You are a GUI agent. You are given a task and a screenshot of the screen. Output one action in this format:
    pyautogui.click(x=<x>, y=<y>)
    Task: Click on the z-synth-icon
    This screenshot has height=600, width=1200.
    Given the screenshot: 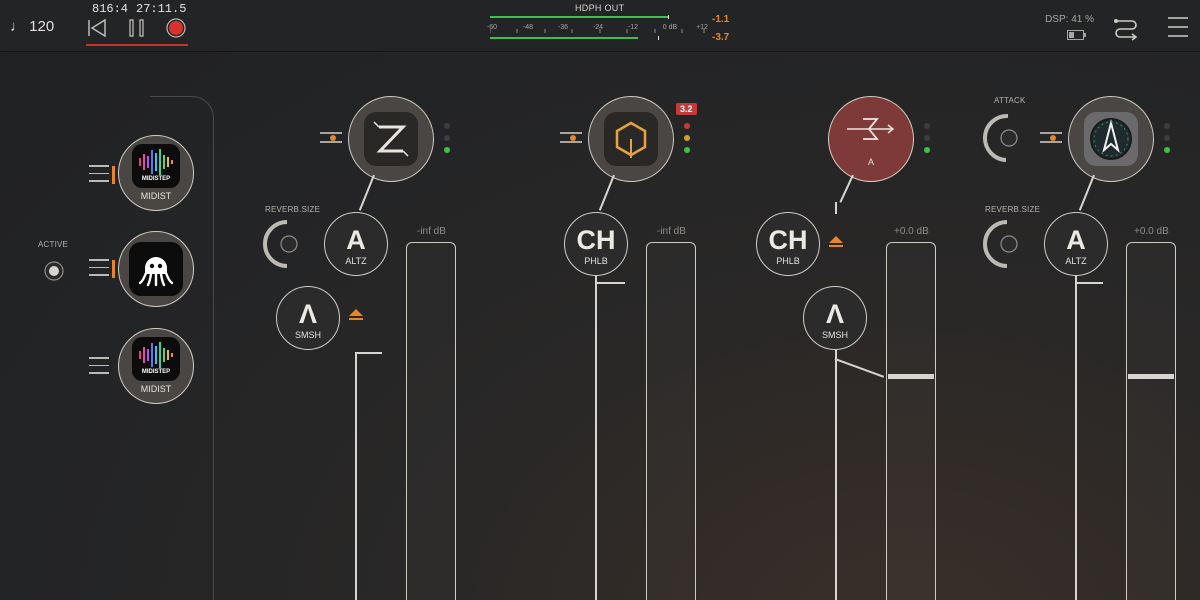 What is the action you would take?
    pyautogui.click(x=391, y=139)
    